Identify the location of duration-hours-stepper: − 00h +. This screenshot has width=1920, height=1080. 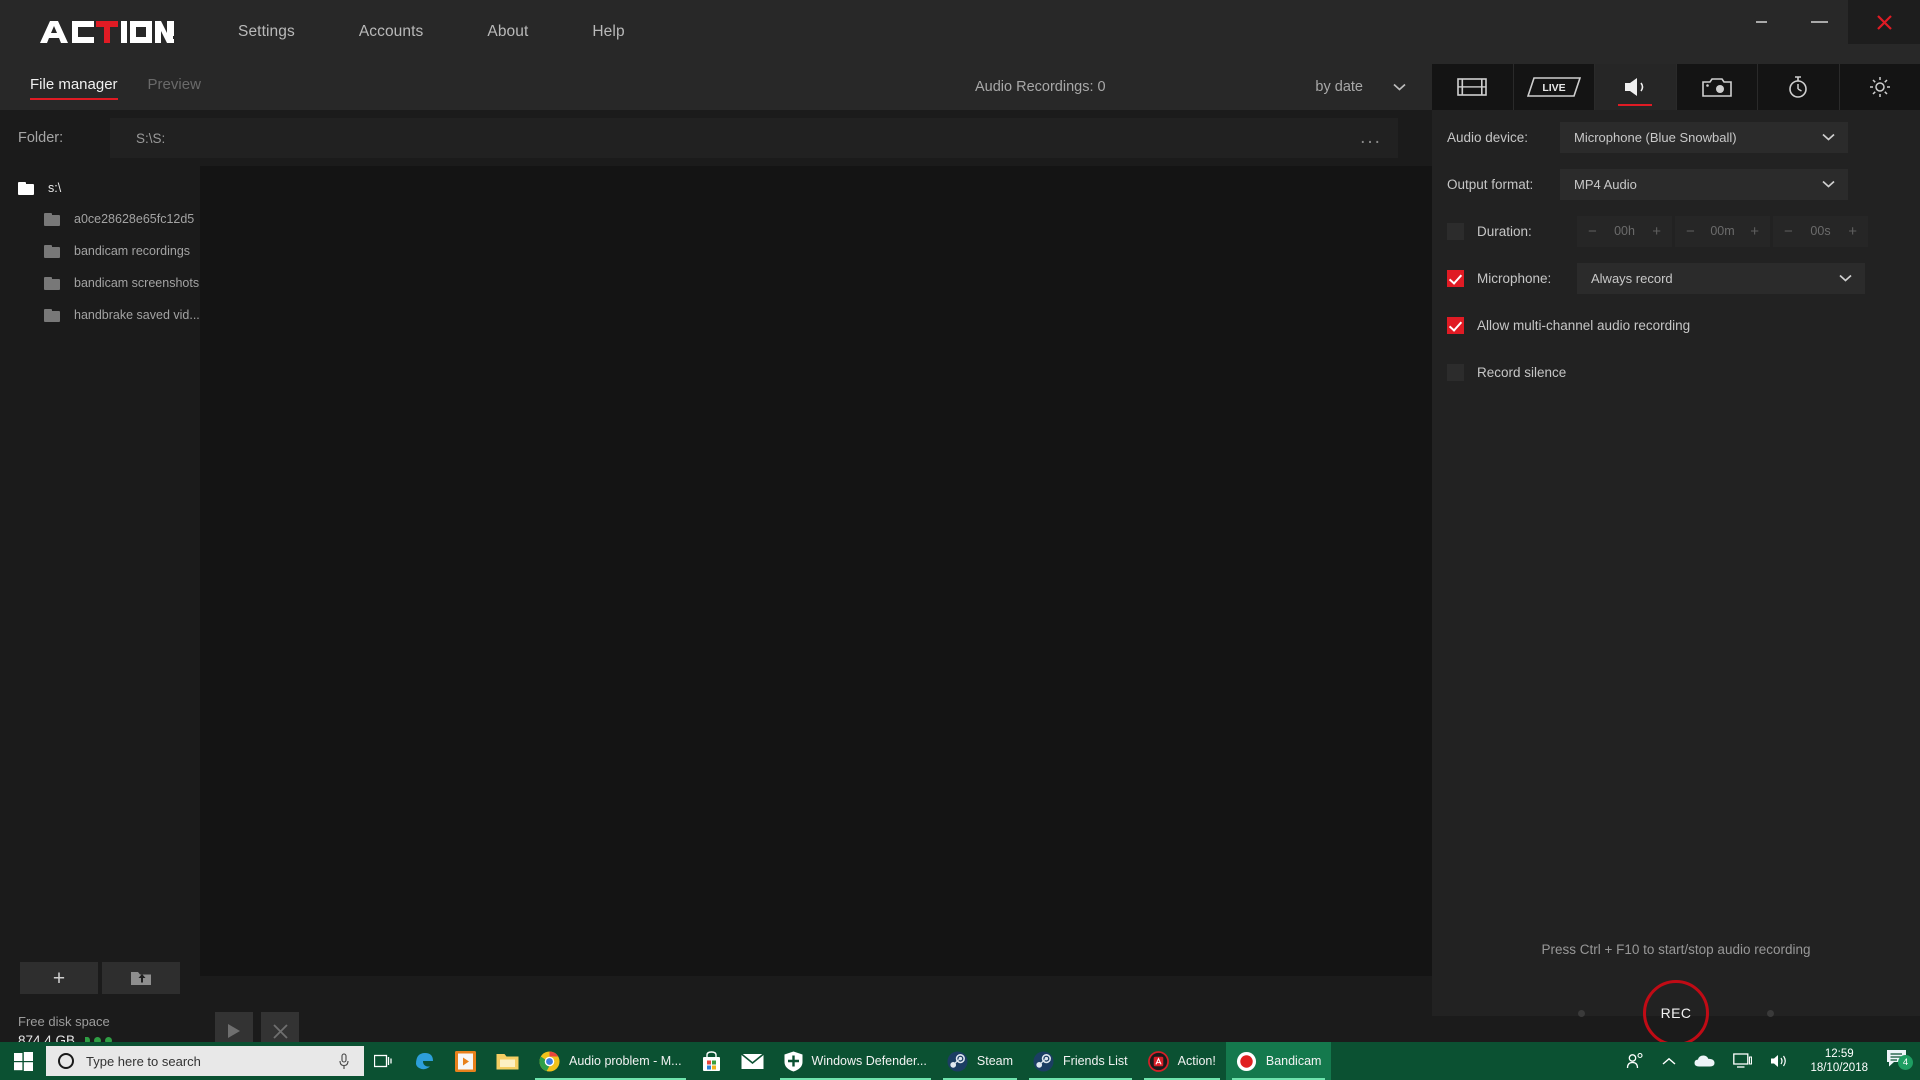
(1624, 231).